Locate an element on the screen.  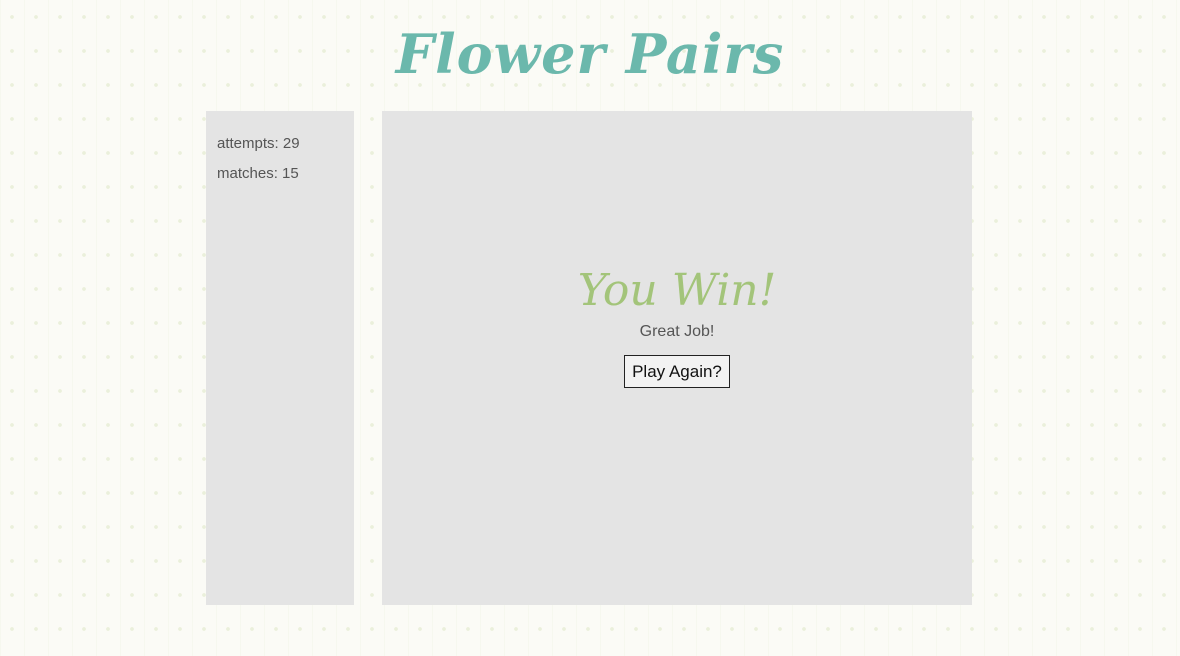
matches-stat: matches: 15 is located at coordinates (285, 174).